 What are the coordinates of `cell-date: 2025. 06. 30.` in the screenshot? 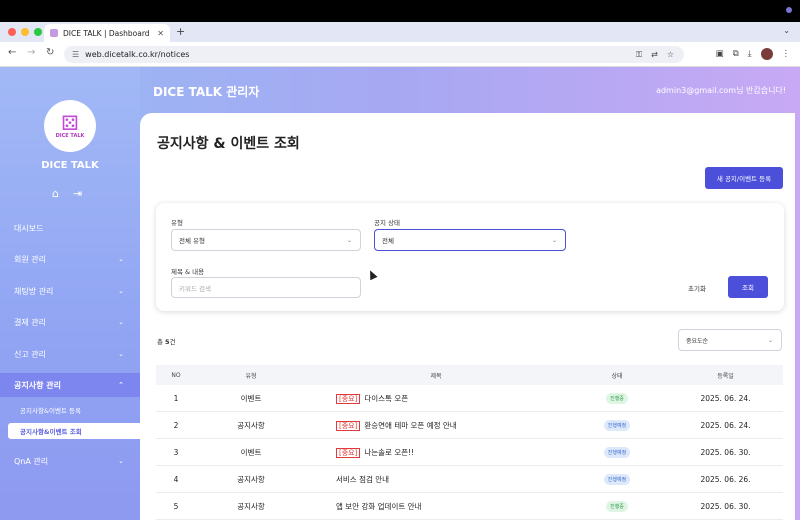 It's located at (725, 506).